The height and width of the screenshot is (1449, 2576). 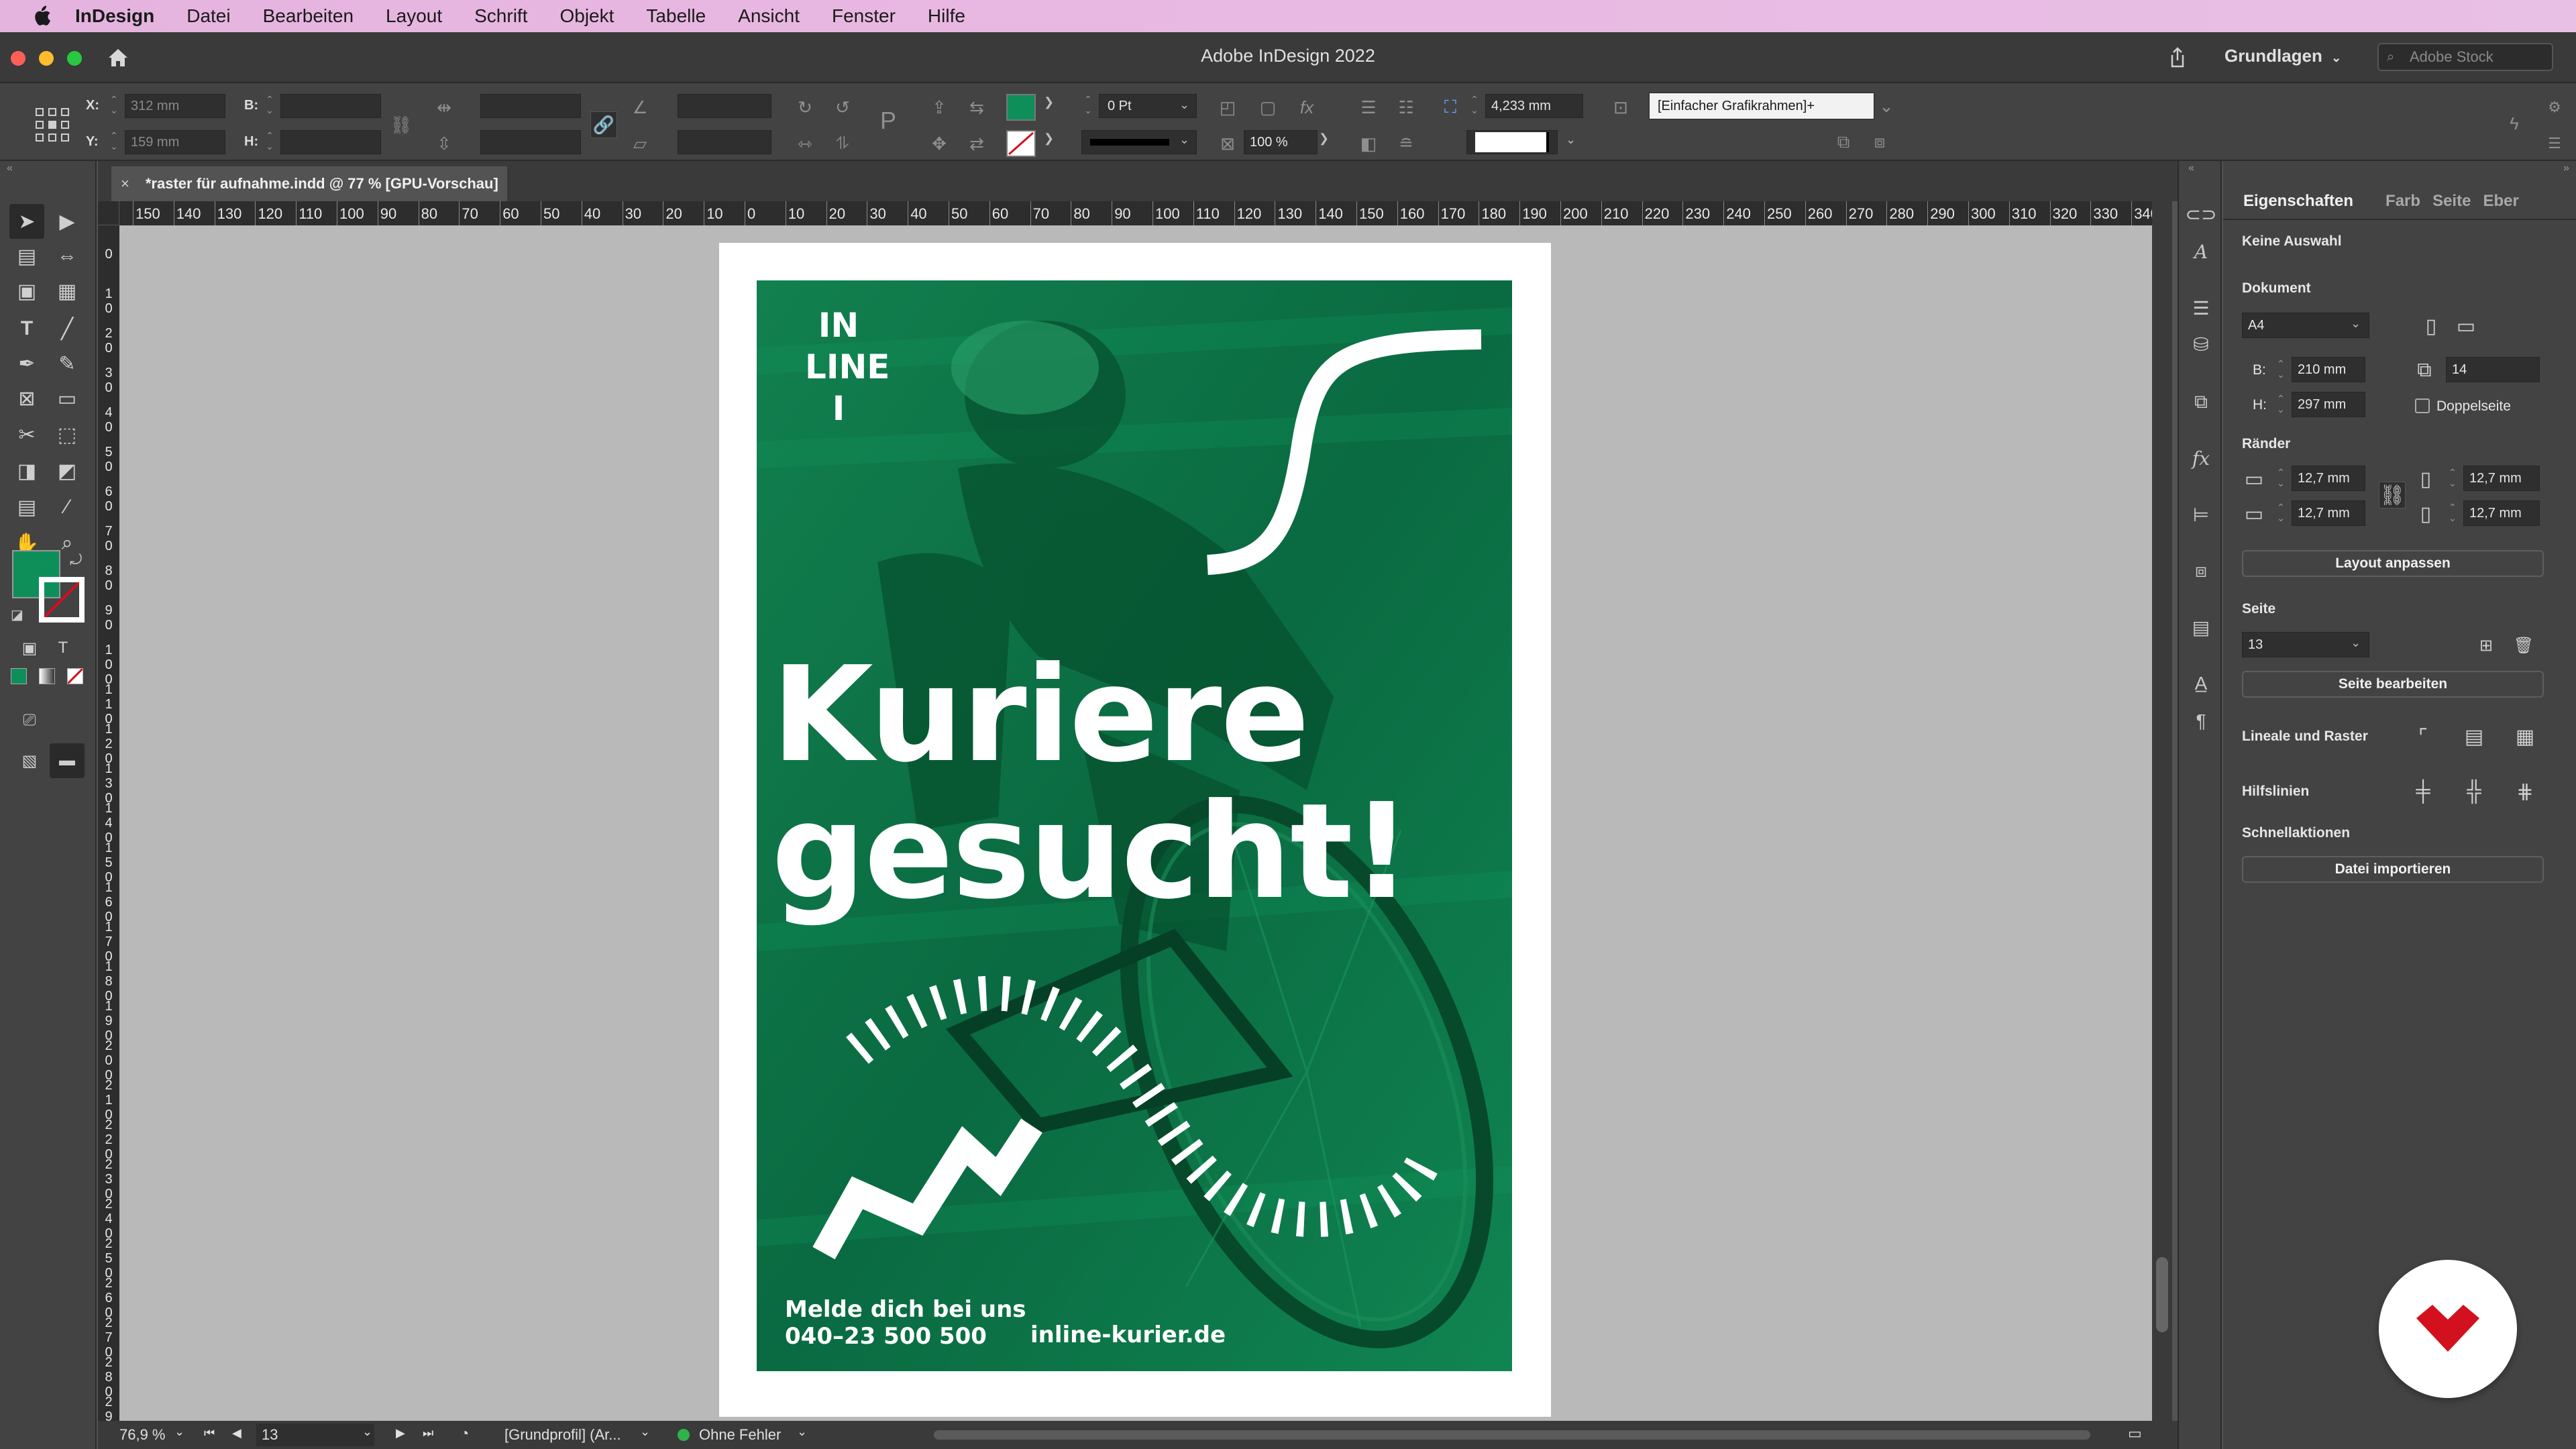 What do you see at coordinates (76, 560) in the screenshot?
I see `swap-colors-icon: ⤾` at bounding box center [76, 560].